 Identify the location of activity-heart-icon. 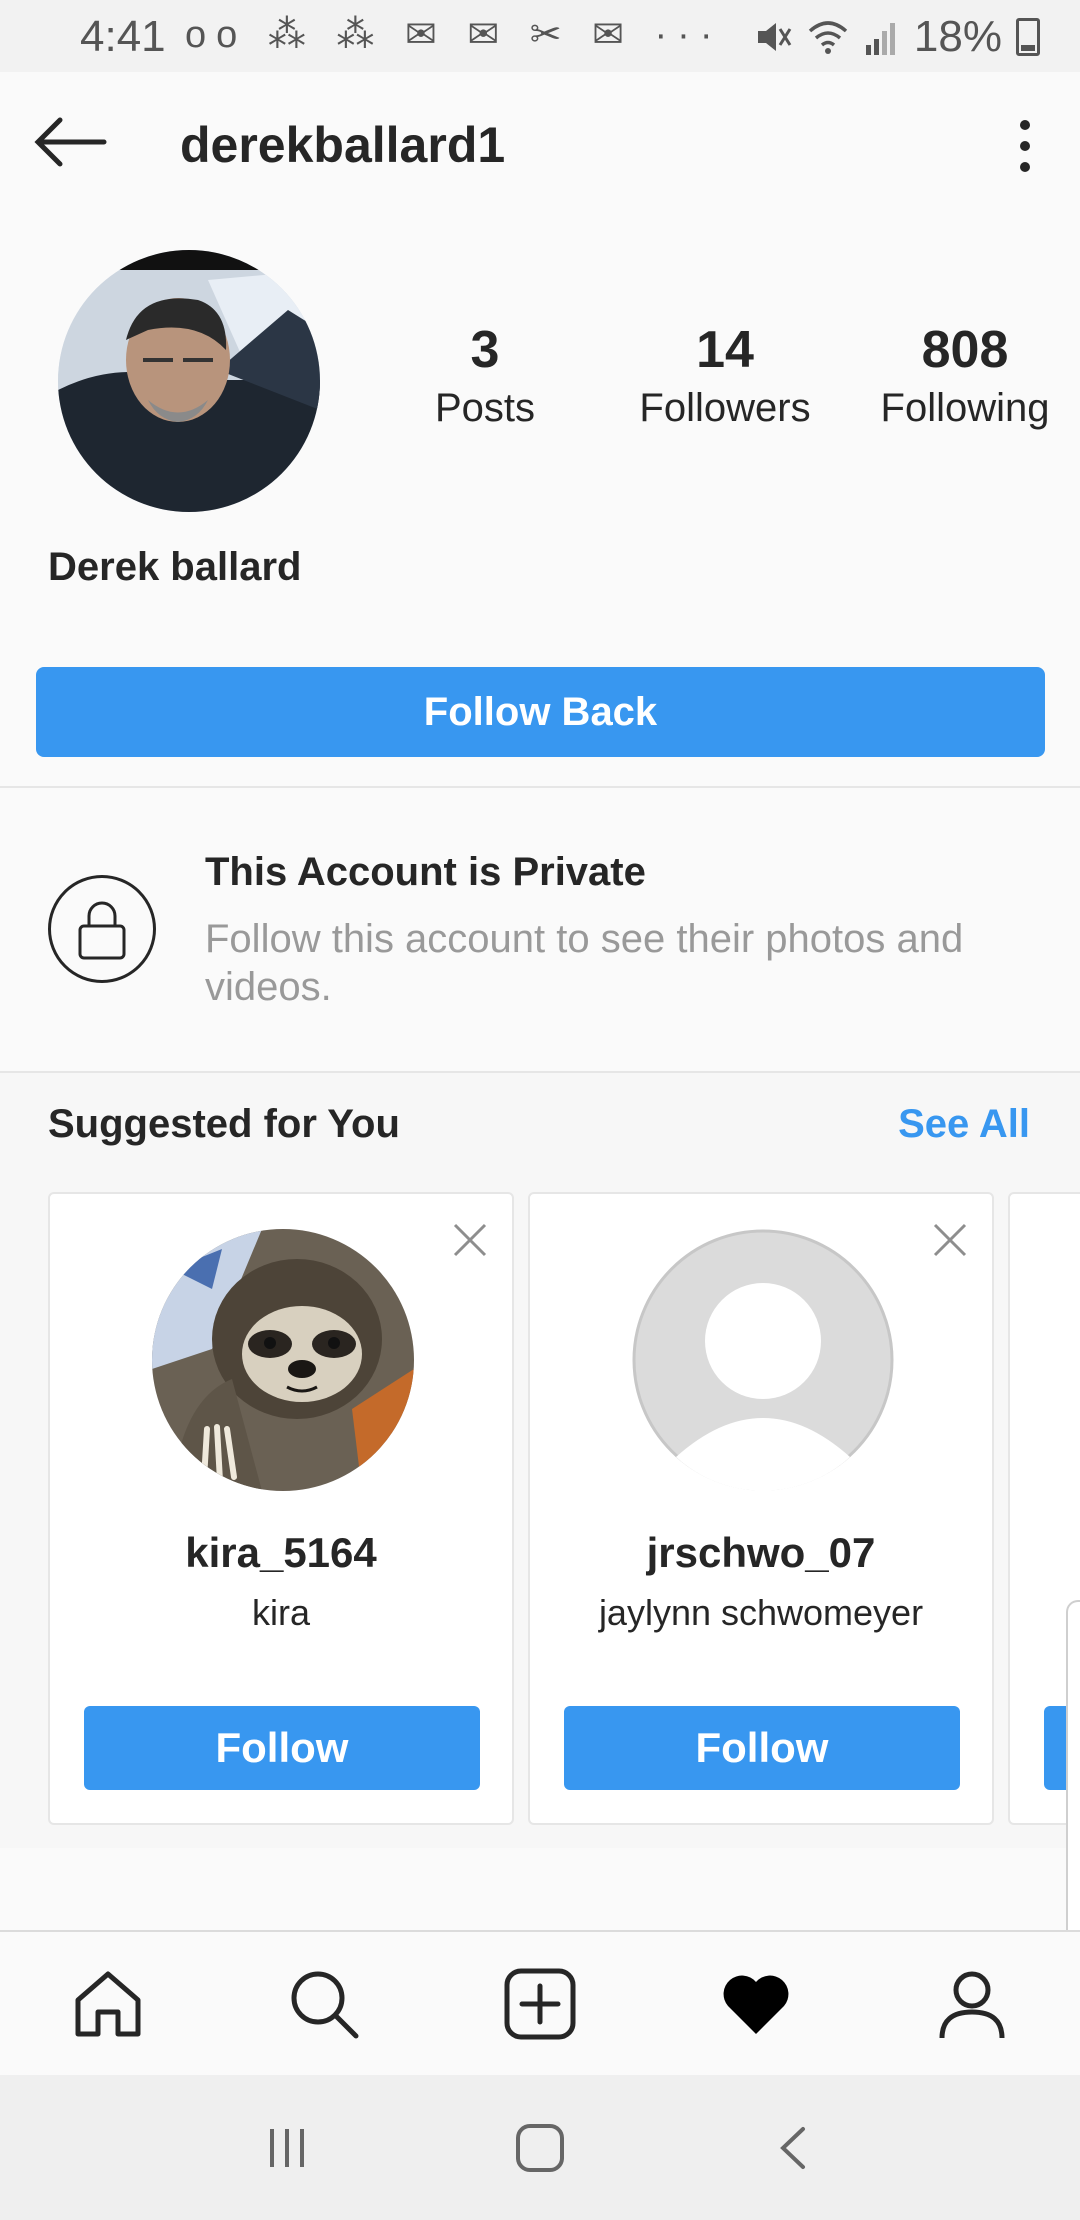
(756, 2004).